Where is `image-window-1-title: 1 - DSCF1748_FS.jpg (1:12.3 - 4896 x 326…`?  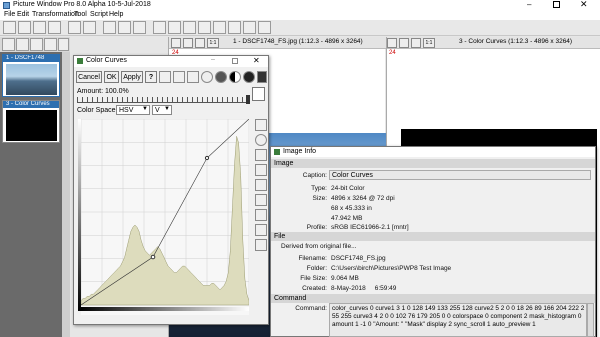 image-window-1-title: 1 - DSCF1748_FS.jpg (1:12.3 - 4896 x 326… is located at coordinates (298, 41).